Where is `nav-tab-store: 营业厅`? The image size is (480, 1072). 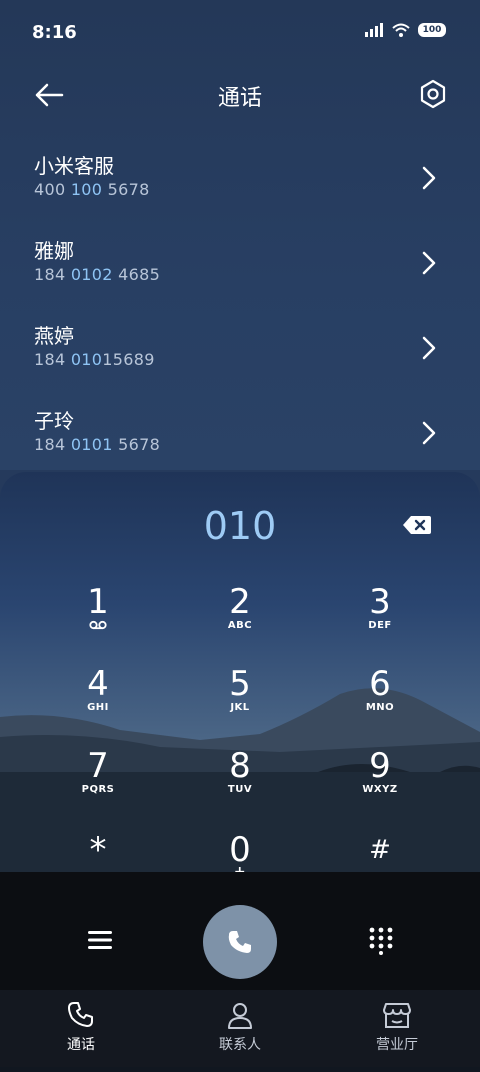
nav-tab-store: 营业厅 is located at coordinates (397, 1027).